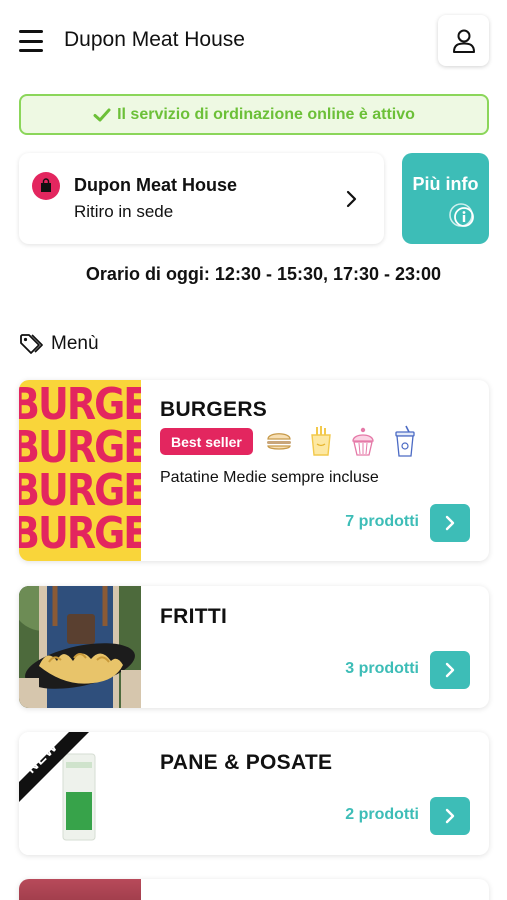 Image resolution: width=507 pixels, height=900 pixels. Describe the element at coordinates (102, 115) in the screenshot. I see `check-icon` at that location.